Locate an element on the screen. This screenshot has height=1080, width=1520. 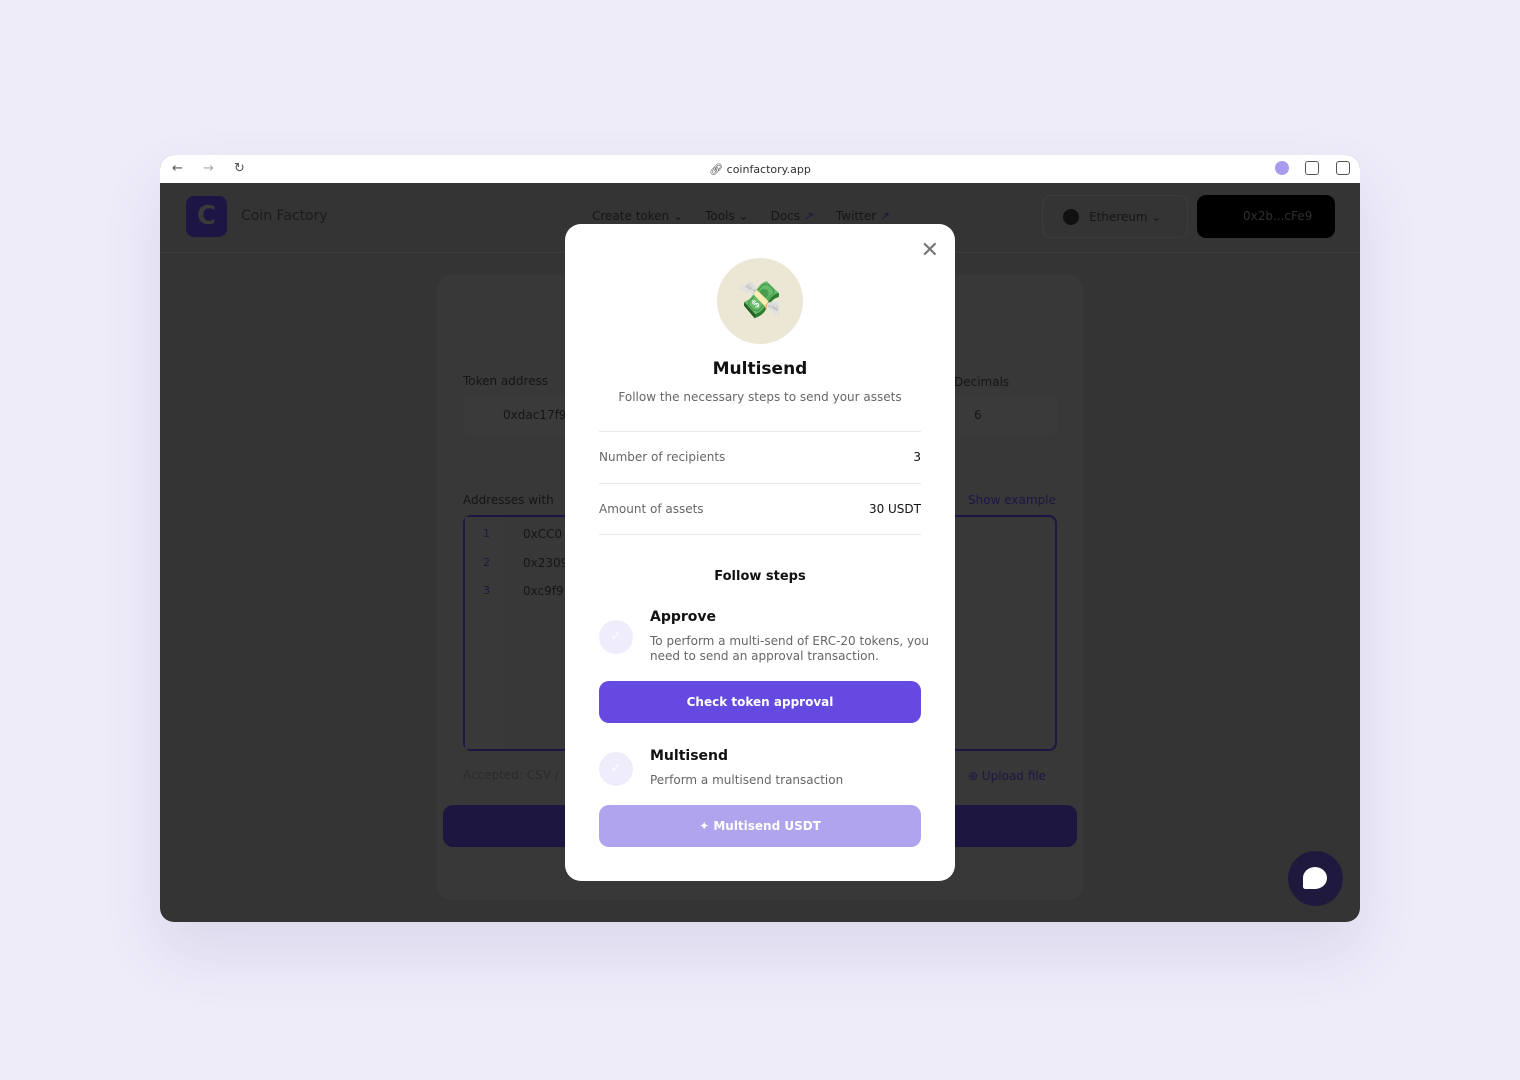
check-token-approval-button: Check token approval is located at coordinates (760, 702).